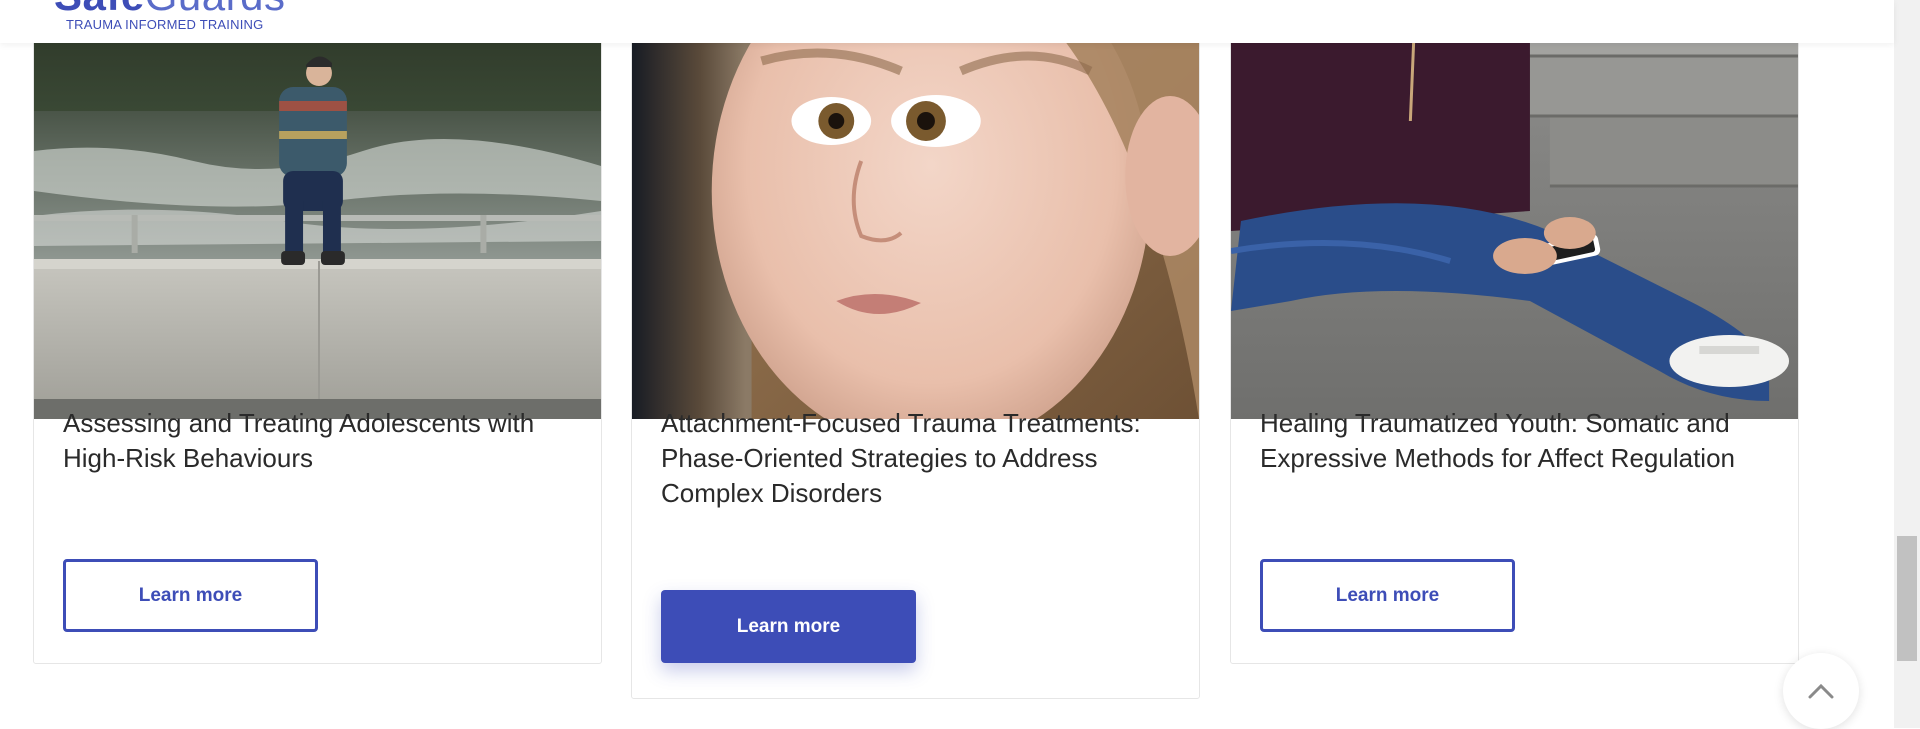  I want to click on back-to-top-button, so click(1821, 691).